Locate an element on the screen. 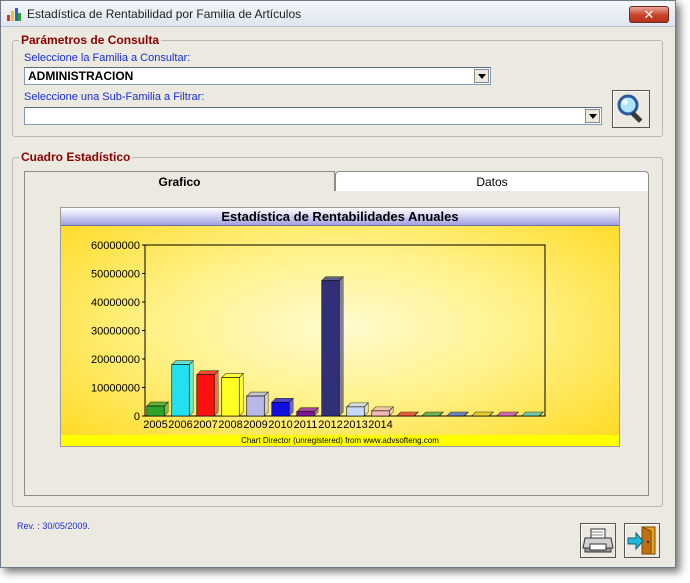 The image size is (690, 583). exit-door-icon is located at coordinates (641, 540).